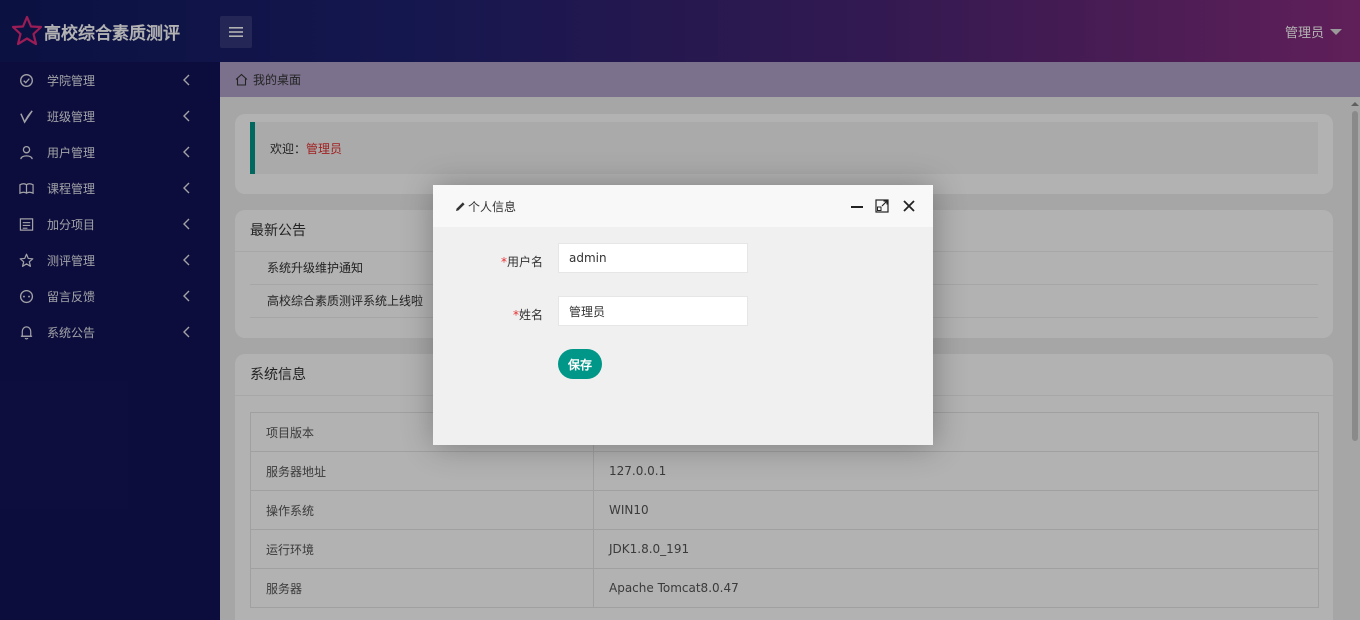 The width and height of the screenshot is (1360, 620). I want to click on minimize-icon, so click(857, 206).